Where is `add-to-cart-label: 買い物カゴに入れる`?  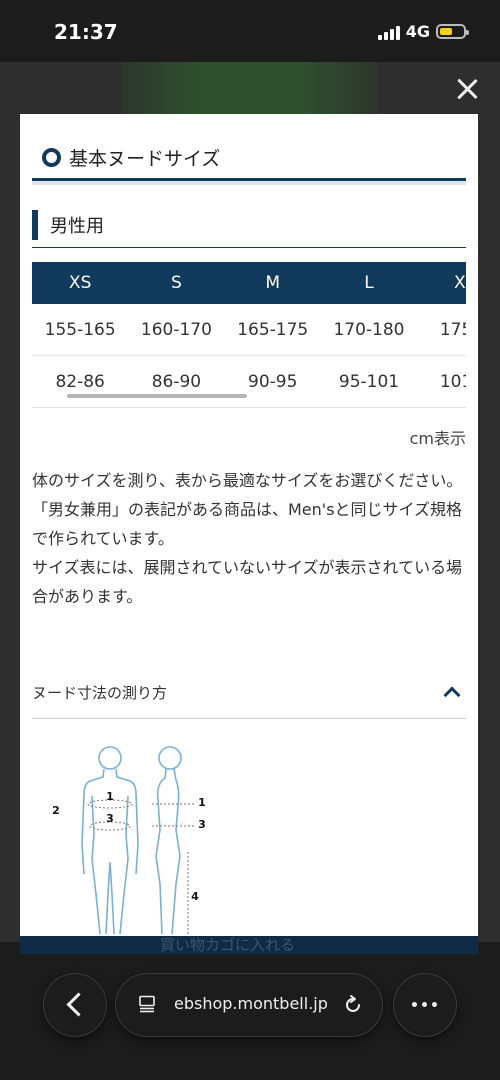
add-to-cart-label: 買い物カゴに入れる is located at coordinates (228, 945).